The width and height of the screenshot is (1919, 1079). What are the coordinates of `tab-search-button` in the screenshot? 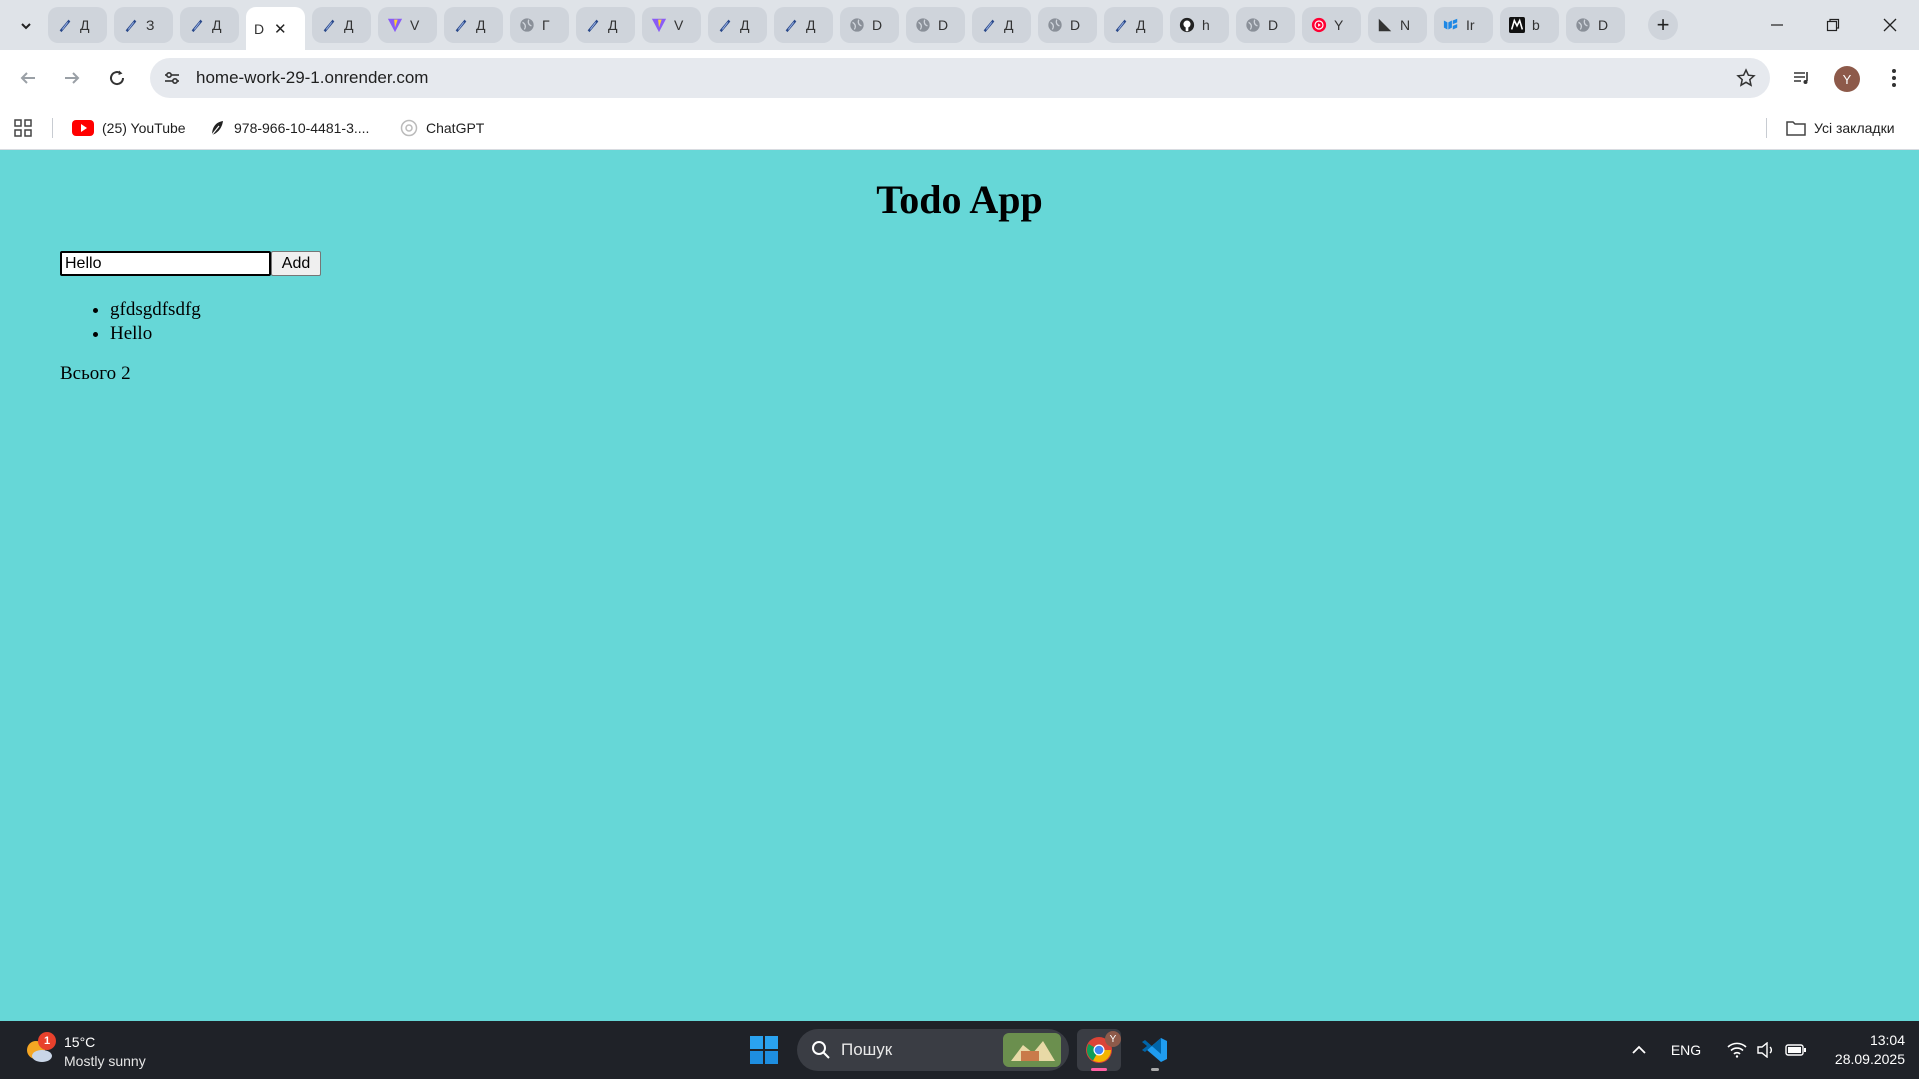 It's located at (26, 26).